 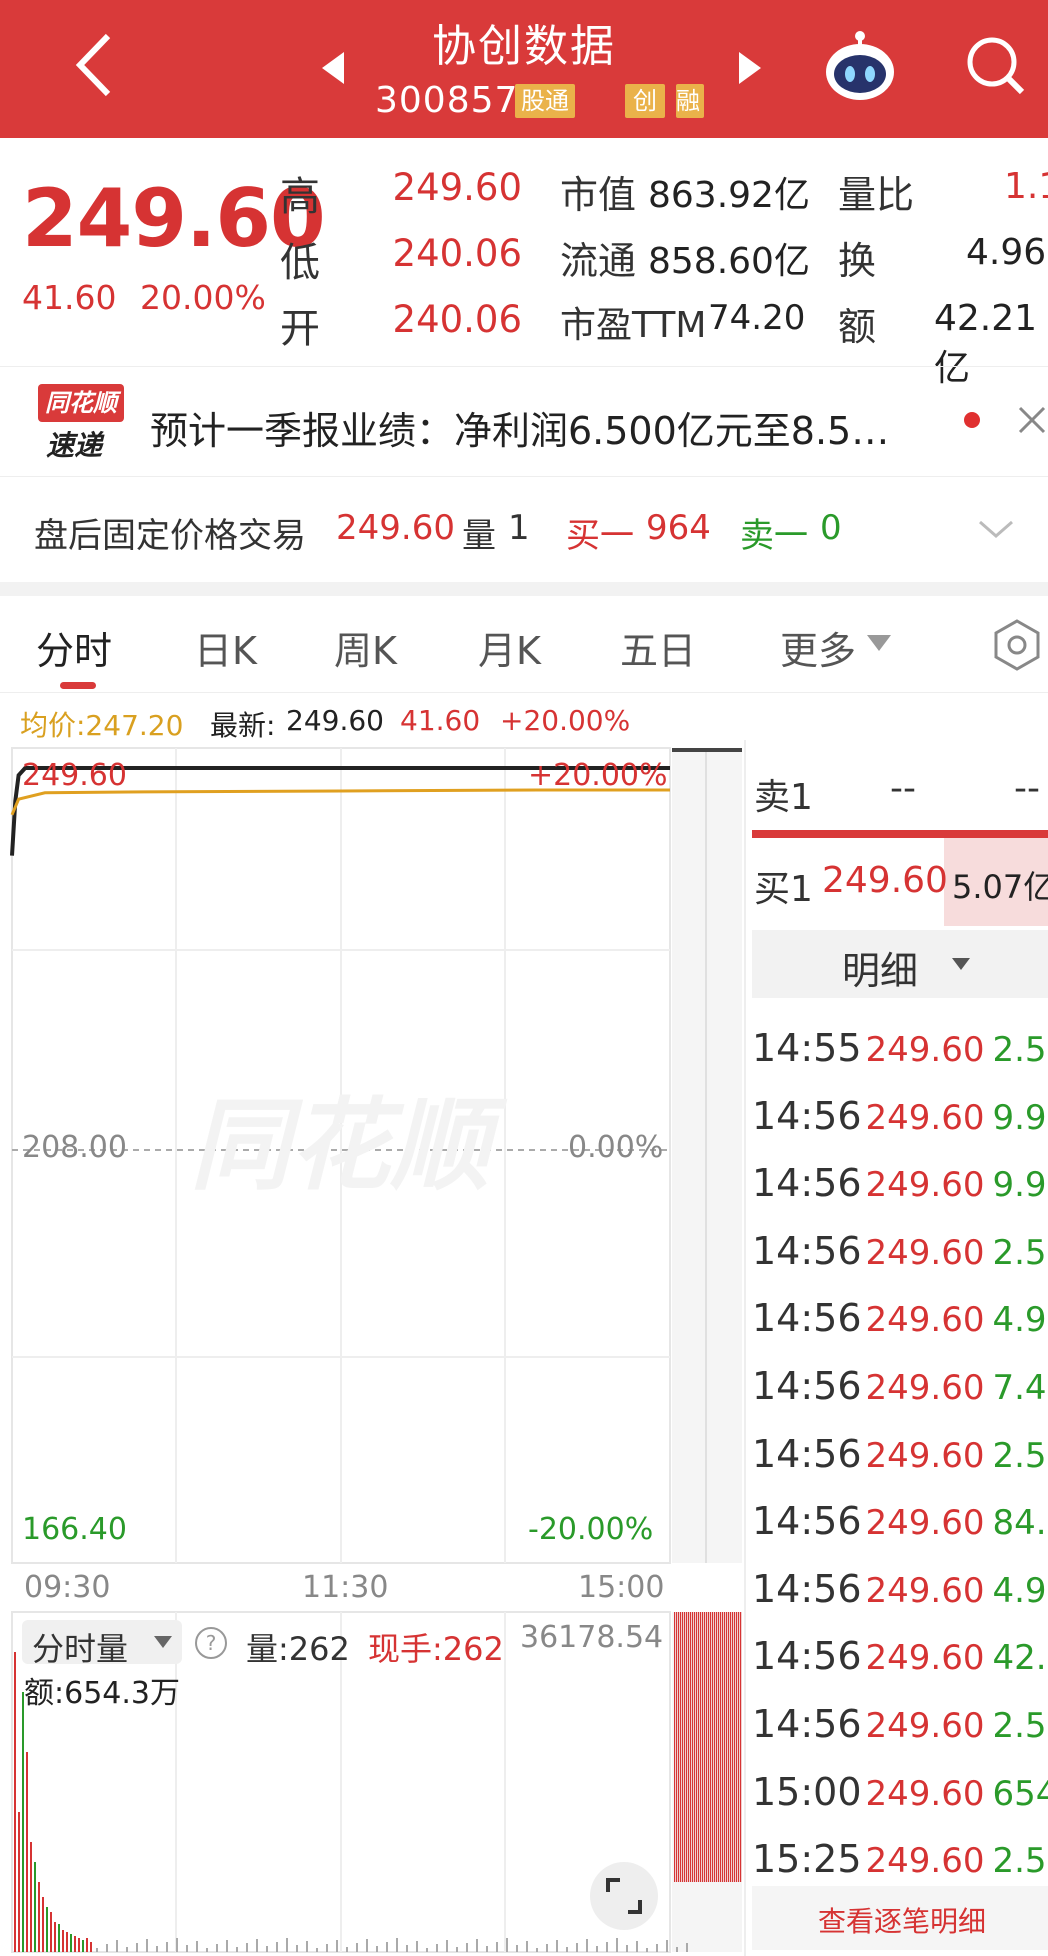 What do you see at coordinates (447, 100) in the screenshot?
I see `stock-code: 300857` at bounding box center [447, 100].